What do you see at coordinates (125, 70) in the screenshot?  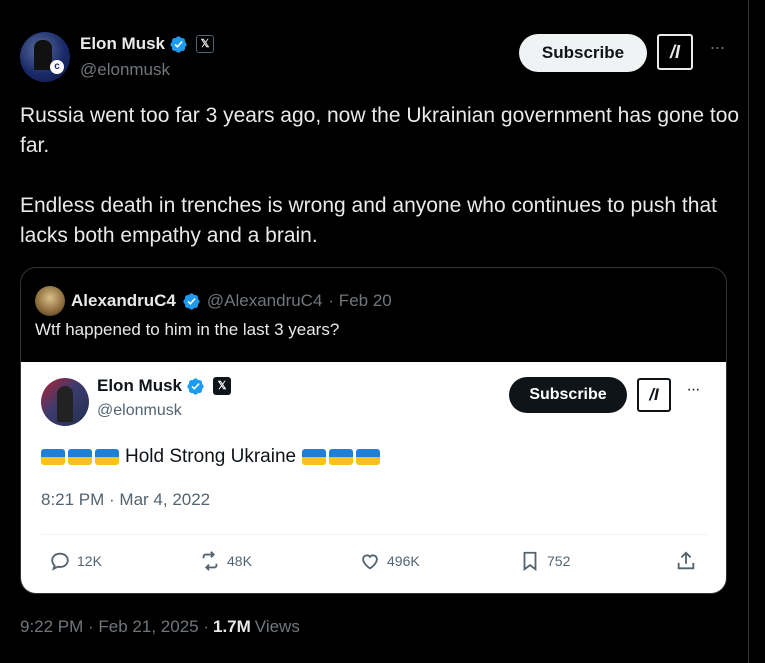 I see `author-handle: @elonmusk` at bounding box center [125, 70].